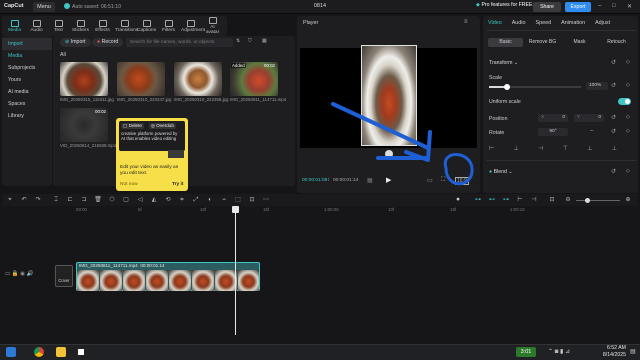 The height and width of the screenshot is (360, 640). Describe the element at coordinates (602, 23) in the screenshot. I see `tab-adjust: Adjust` at that location.